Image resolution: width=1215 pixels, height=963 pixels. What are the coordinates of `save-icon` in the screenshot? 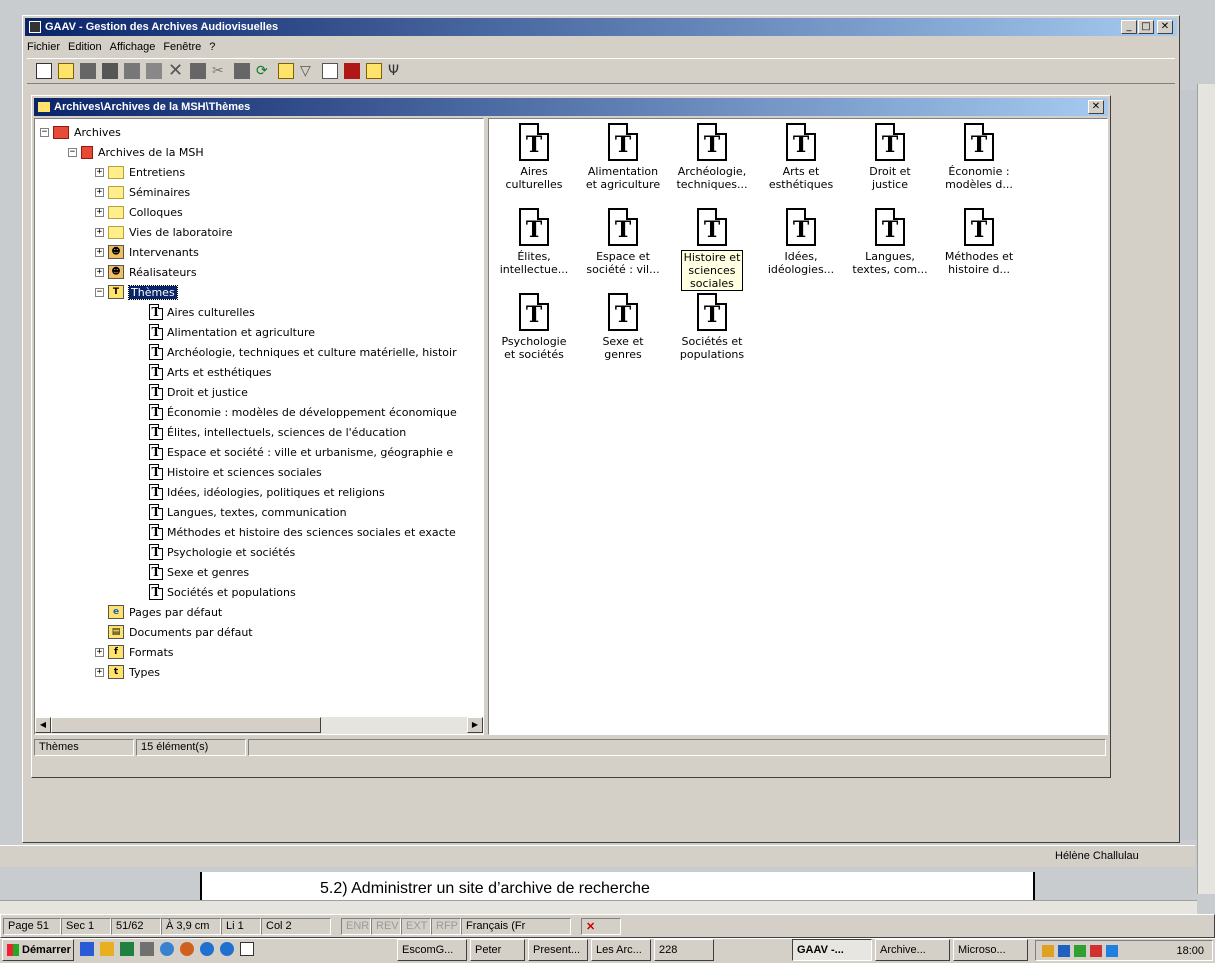 It's located at (110, 71).